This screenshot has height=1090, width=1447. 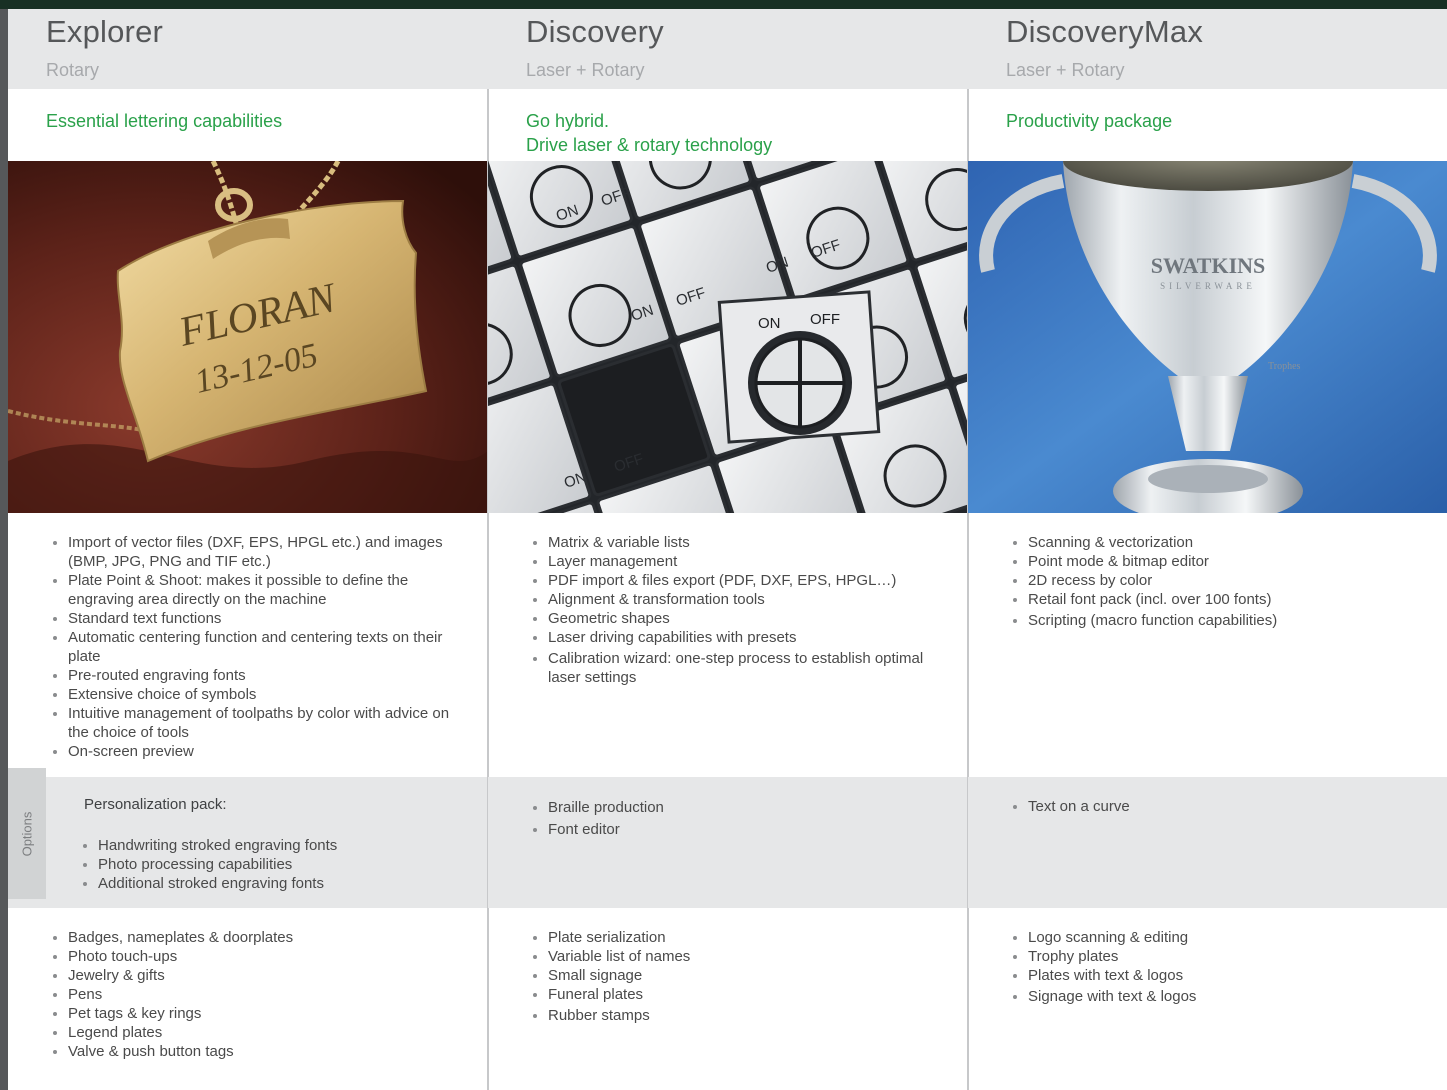 What do you see at coordinates (748, 808) in the screenshot?
I see `option-item: Braille production` at bounding box center [748, 808].